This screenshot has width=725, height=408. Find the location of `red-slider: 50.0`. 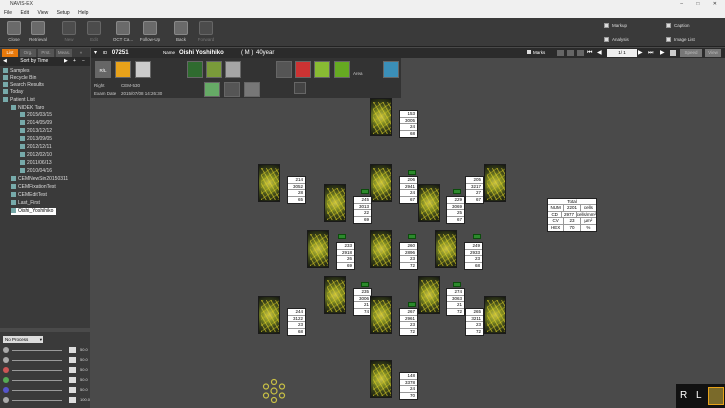

red-slider: 50.0 is located at coordinates (46, 370).